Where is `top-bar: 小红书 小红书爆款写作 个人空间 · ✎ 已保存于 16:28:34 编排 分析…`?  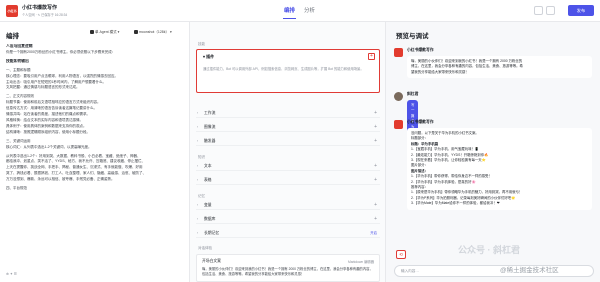
top-bar: 小红书 小红书爆款写作 个人空间 · ✎ 已保存于 16:28:34 编排 分析… is located at coordinates (300, 11).